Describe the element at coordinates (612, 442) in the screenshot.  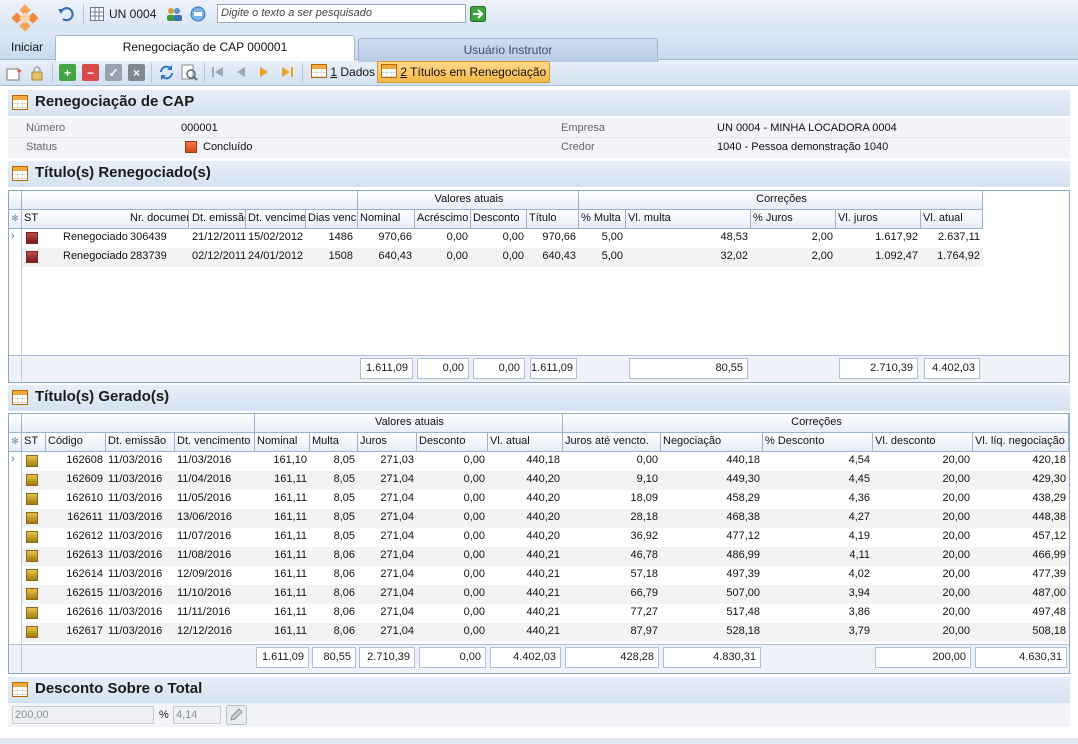
I see `column-header: Juros até vencto.` at that location.